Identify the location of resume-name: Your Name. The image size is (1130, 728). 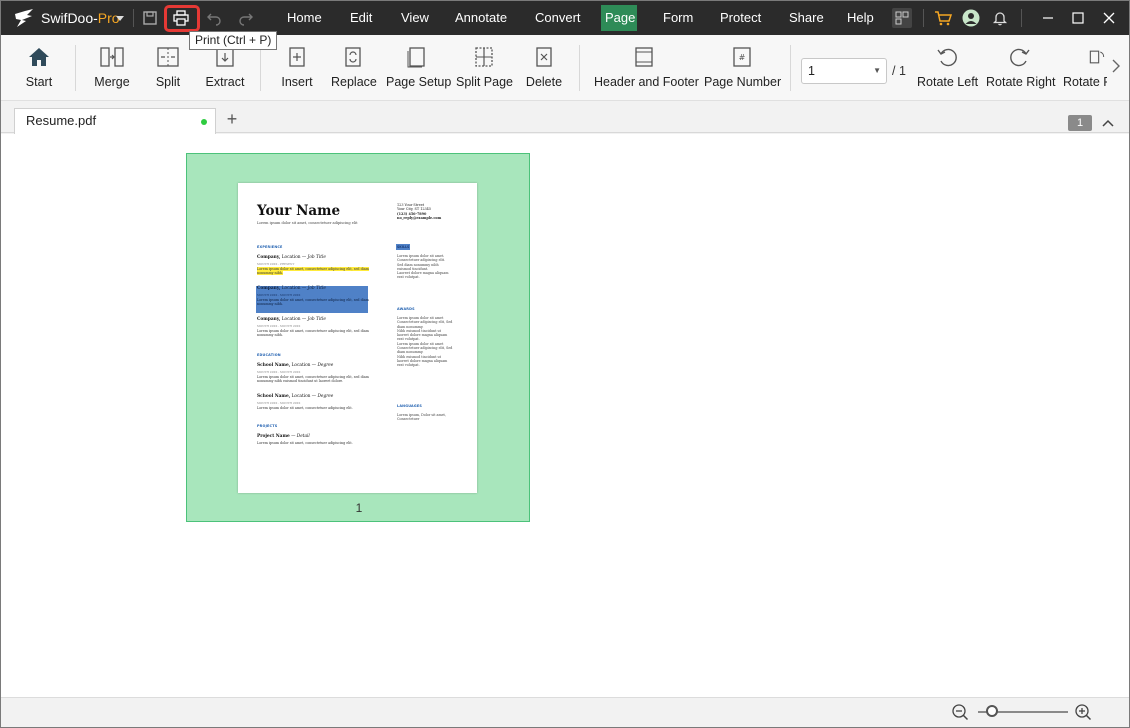
(299, 211).